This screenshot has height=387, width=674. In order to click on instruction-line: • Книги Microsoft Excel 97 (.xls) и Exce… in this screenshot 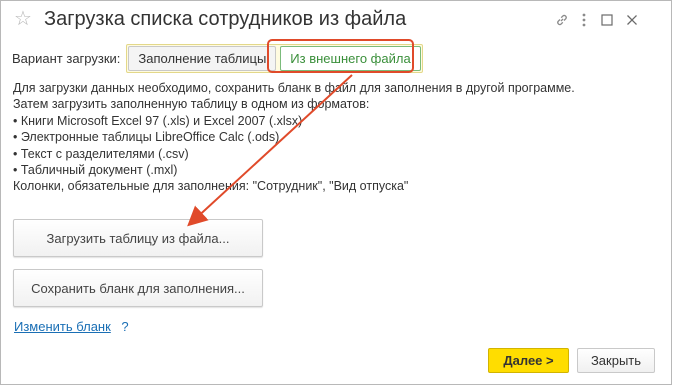, I will do `click(158, 120)`.